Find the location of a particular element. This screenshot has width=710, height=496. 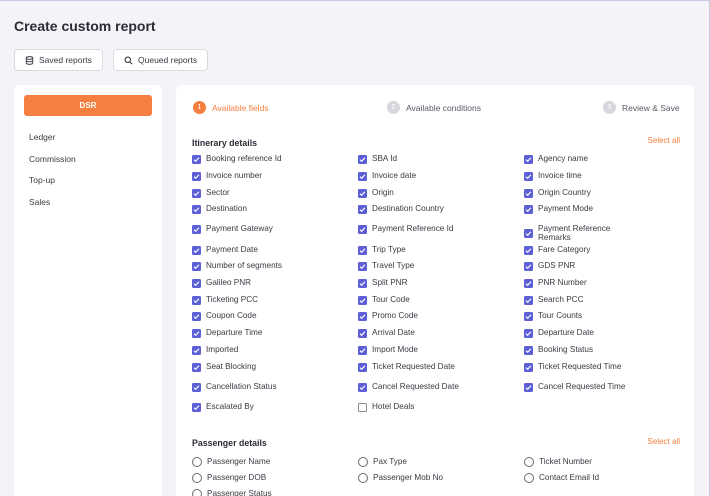

sidebar-item-top-up: Top-up is located at coordinates (42, 180).